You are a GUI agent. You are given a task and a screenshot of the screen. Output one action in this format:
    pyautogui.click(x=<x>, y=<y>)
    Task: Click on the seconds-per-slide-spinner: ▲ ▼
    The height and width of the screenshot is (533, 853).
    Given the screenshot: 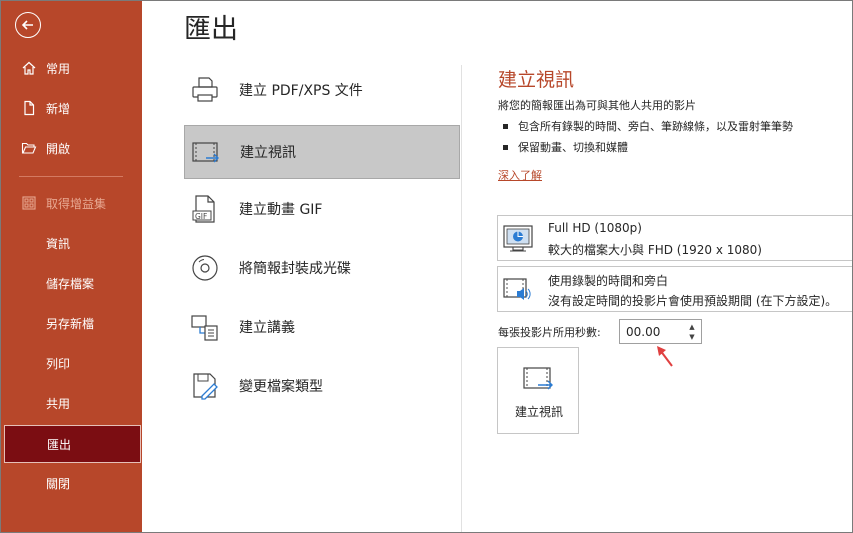 What is the action you would take?
    pyautogui.click(x=660, y=331)
    